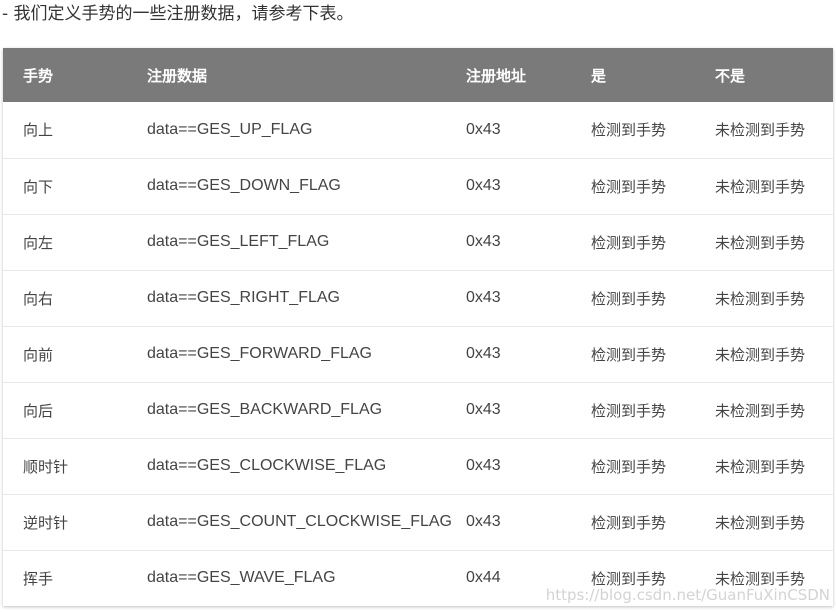 The width and height of the screenshot is (836, 612). I want to click on cell-gesture: 向右, so click(38, 298).